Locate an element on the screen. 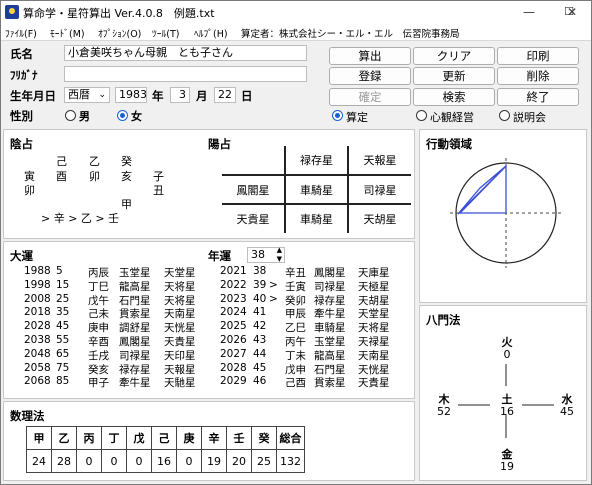 The height and width of the screenshot is (485, 592). day-input: 22 is located at coordinates (225, 95).